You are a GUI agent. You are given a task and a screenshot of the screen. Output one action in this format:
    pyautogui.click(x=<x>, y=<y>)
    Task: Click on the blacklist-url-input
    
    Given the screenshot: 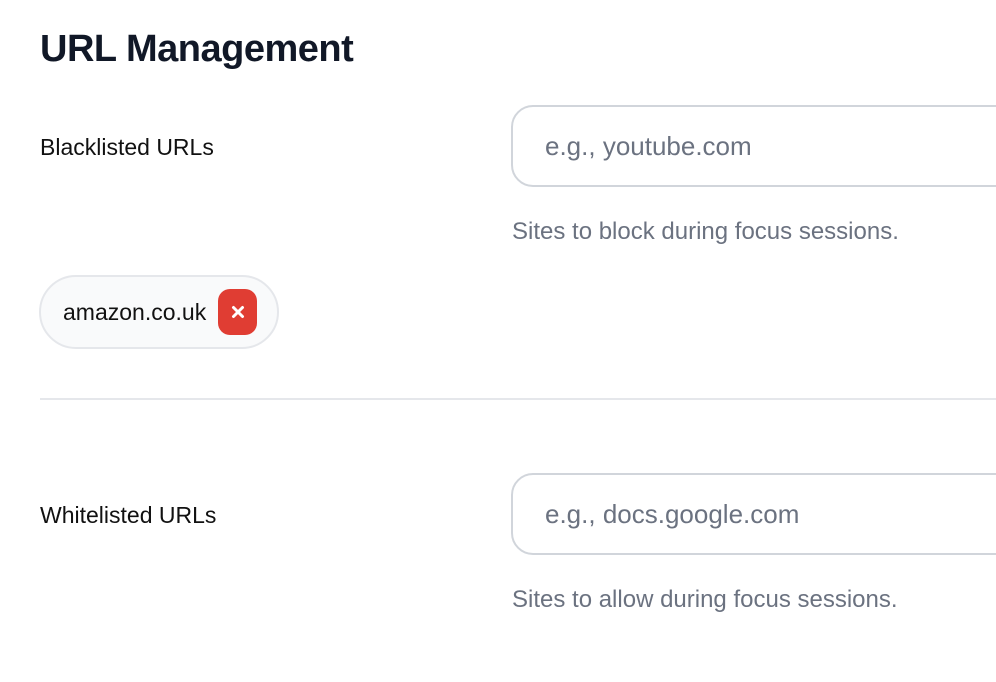 What is the action you would take?
    pyautogui.click(x=753, y=146)
    